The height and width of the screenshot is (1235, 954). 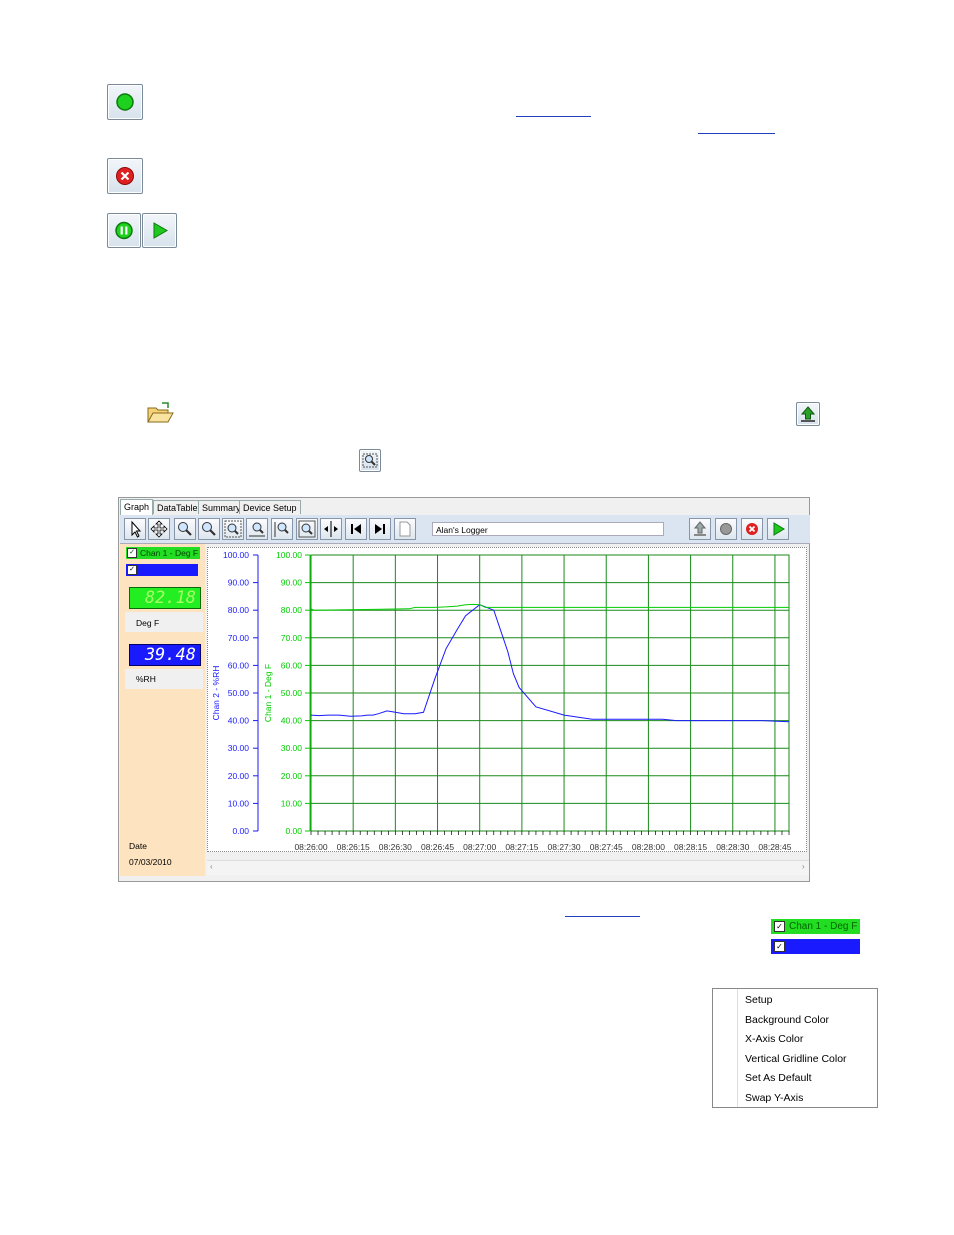 What do you see at coordinates (239, 776) in the screenshot?
I see `y-tick-label-left: 20.00` at bounding box center [239, 776].